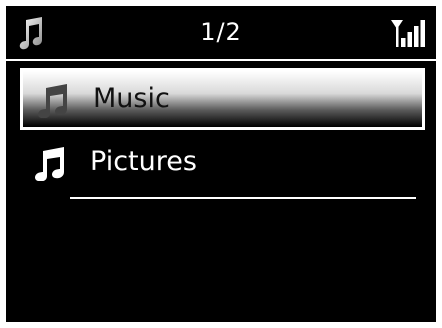  I want to click on wifi-signal-icon, so click(408, 33).